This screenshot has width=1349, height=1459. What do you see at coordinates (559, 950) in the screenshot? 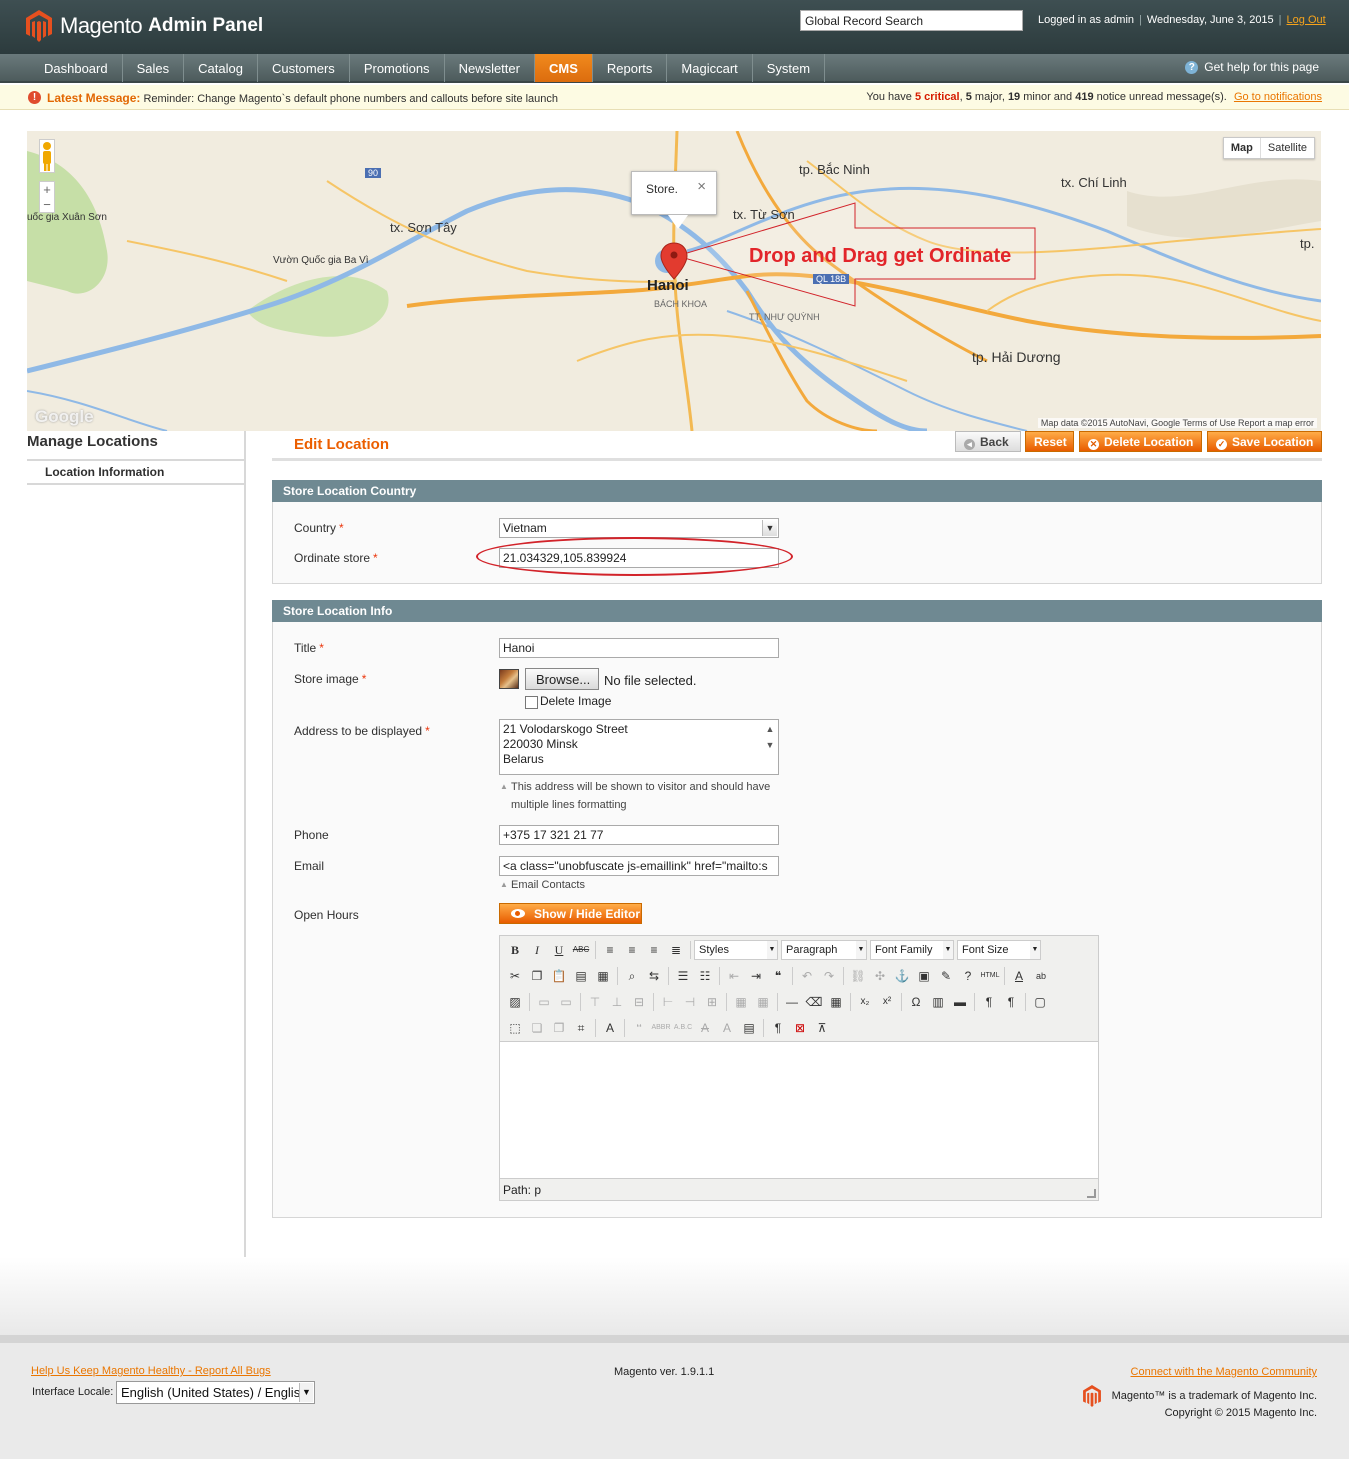
I see `underline-icon: U` at bounding box center [559, 950].